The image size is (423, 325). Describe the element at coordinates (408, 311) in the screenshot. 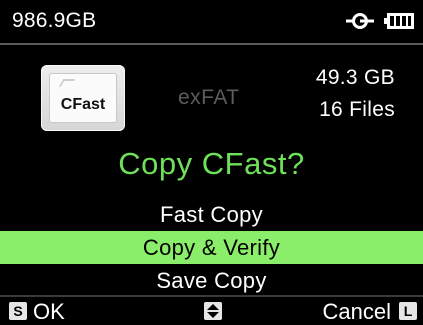

I see `l-key-icon: L` at that location.